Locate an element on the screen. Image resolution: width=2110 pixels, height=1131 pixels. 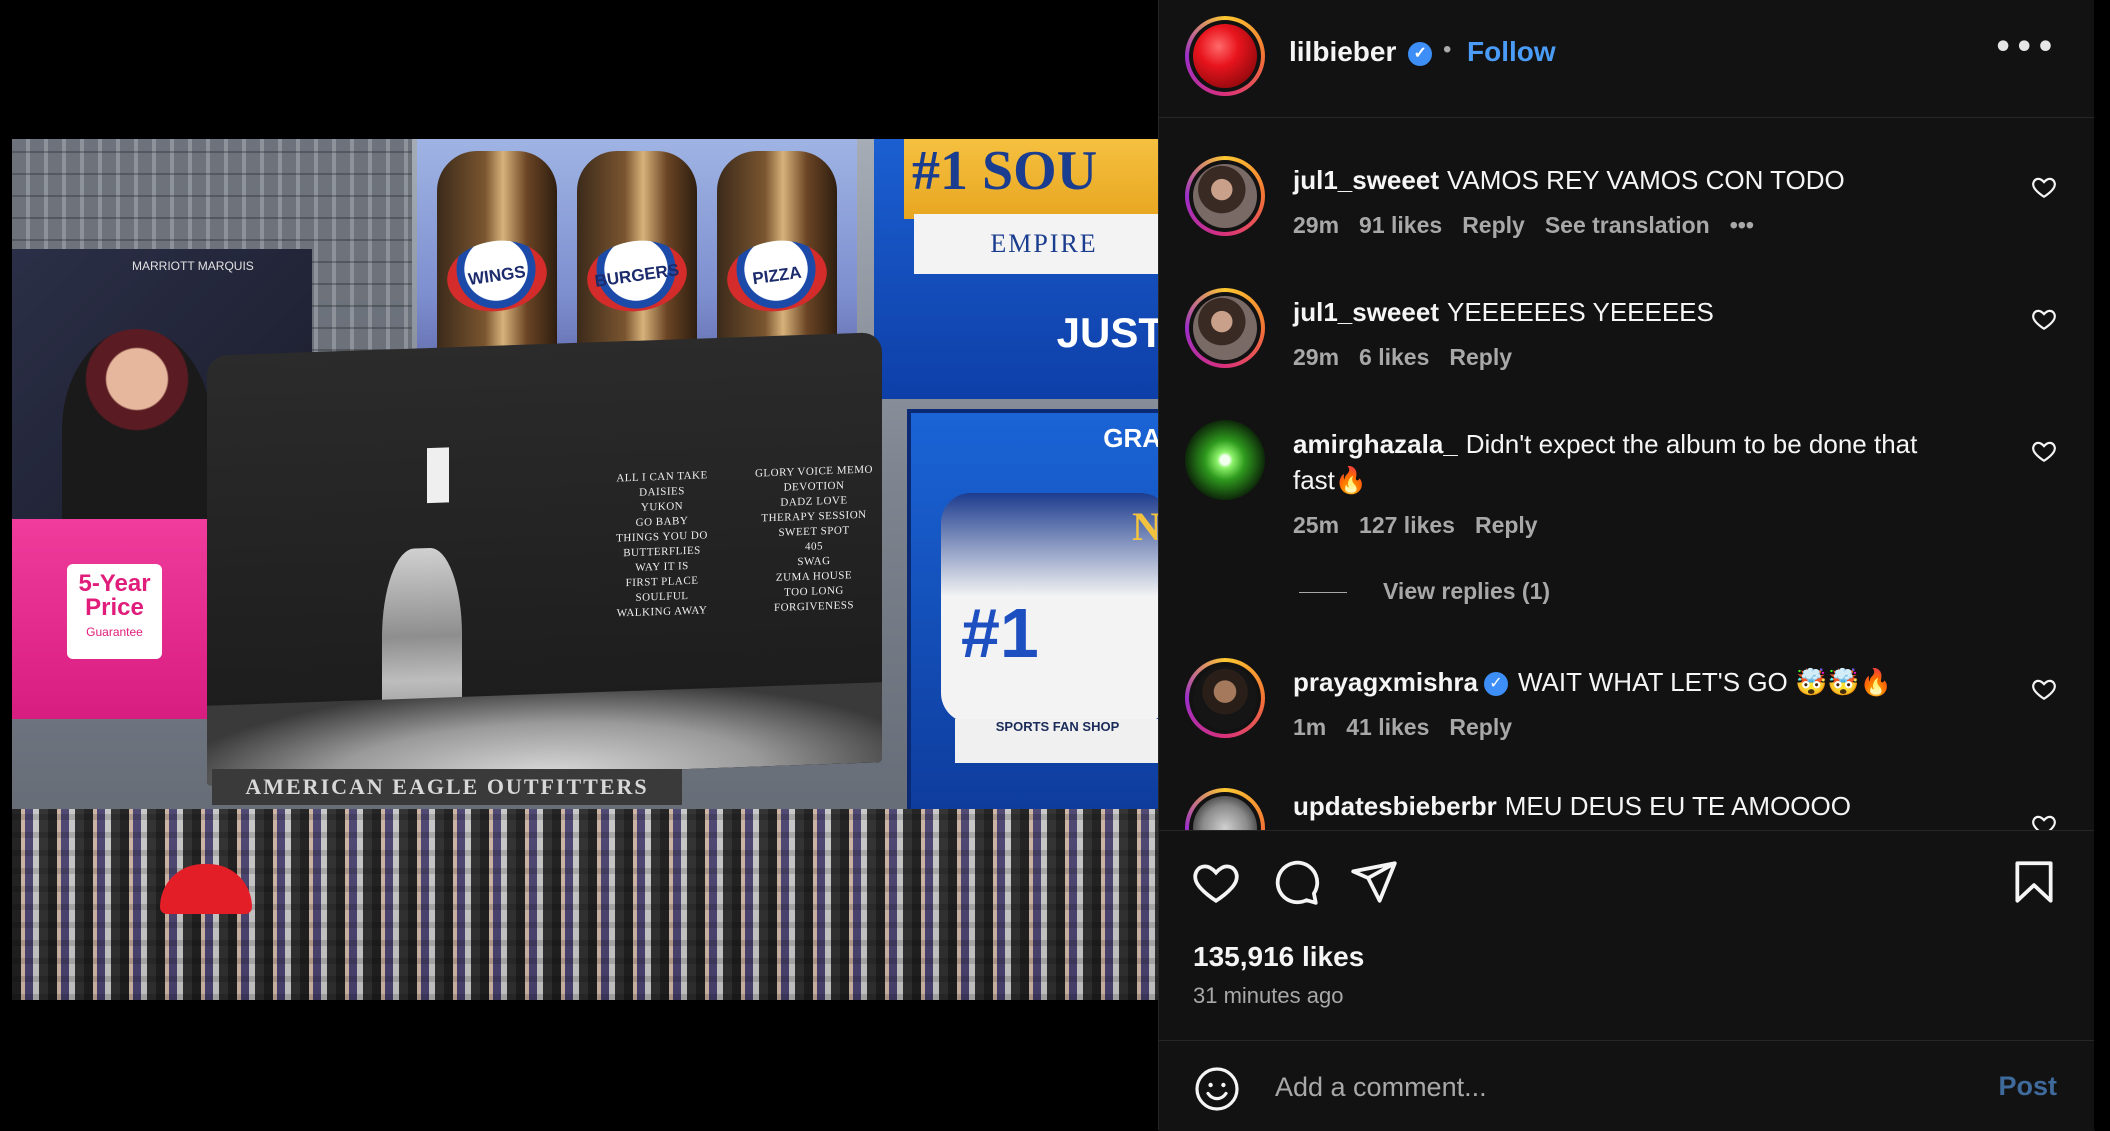
comment-icon is located at coordinates (1296, 882).